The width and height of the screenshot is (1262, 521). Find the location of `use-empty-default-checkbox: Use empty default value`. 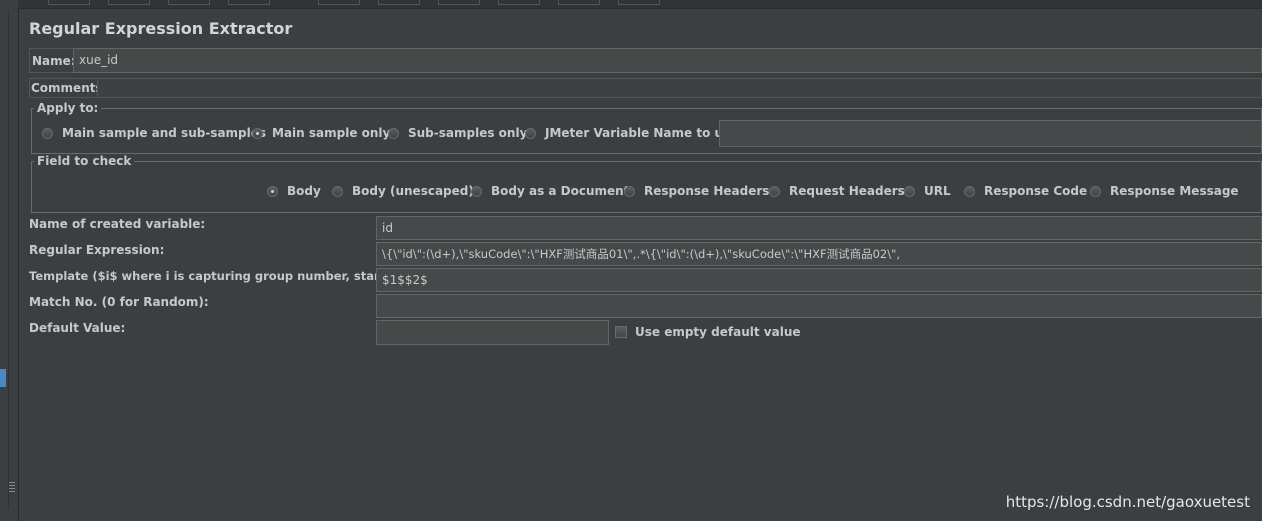

use-empty-default-checkbox: Use empty default value is located at coordinates (708, 332).